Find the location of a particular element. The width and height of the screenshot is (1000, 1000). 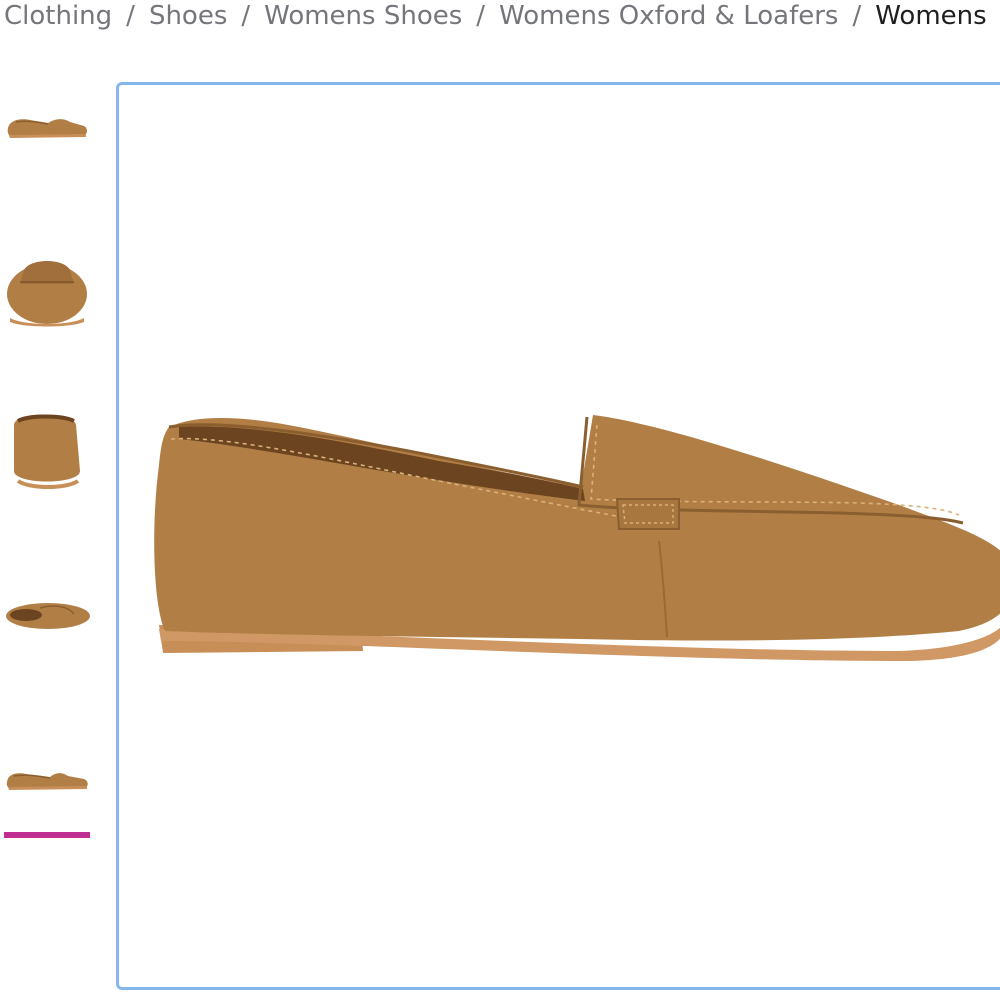

breadcrumb-clothing: Clothing is located at coordinates (58, 16).